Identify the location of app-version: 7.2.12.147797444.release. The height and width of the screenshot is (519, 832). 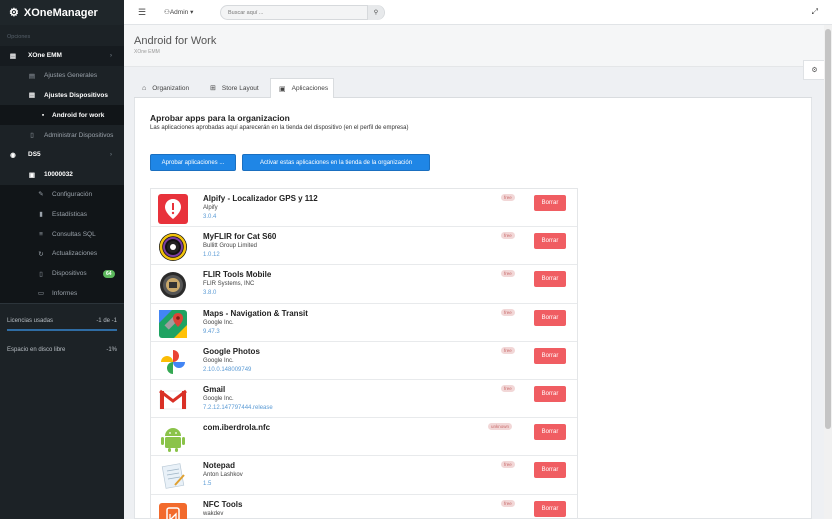
(238, 408).